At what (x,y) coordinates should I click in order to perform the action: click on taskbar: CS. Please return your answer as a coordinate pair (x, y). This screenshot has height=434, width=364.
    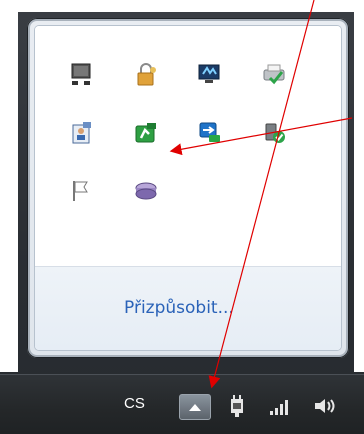
    Looking at the image, I should click on (182, 404).